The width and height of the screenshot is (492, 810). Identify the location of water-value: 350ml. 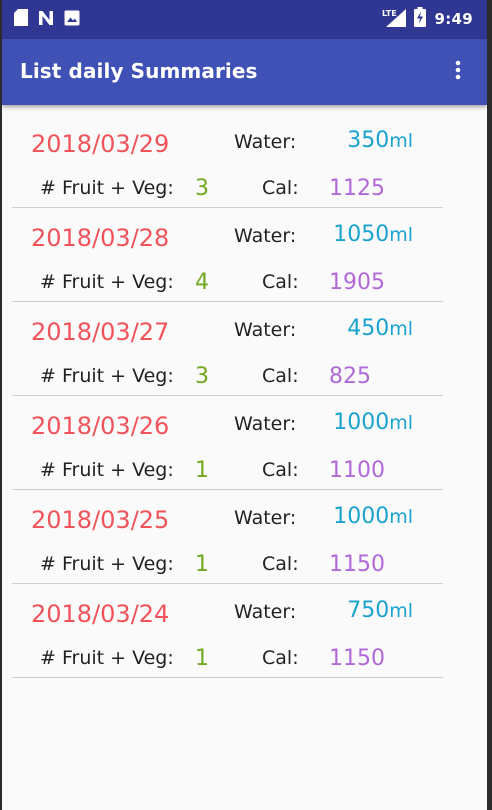
(367, 140).